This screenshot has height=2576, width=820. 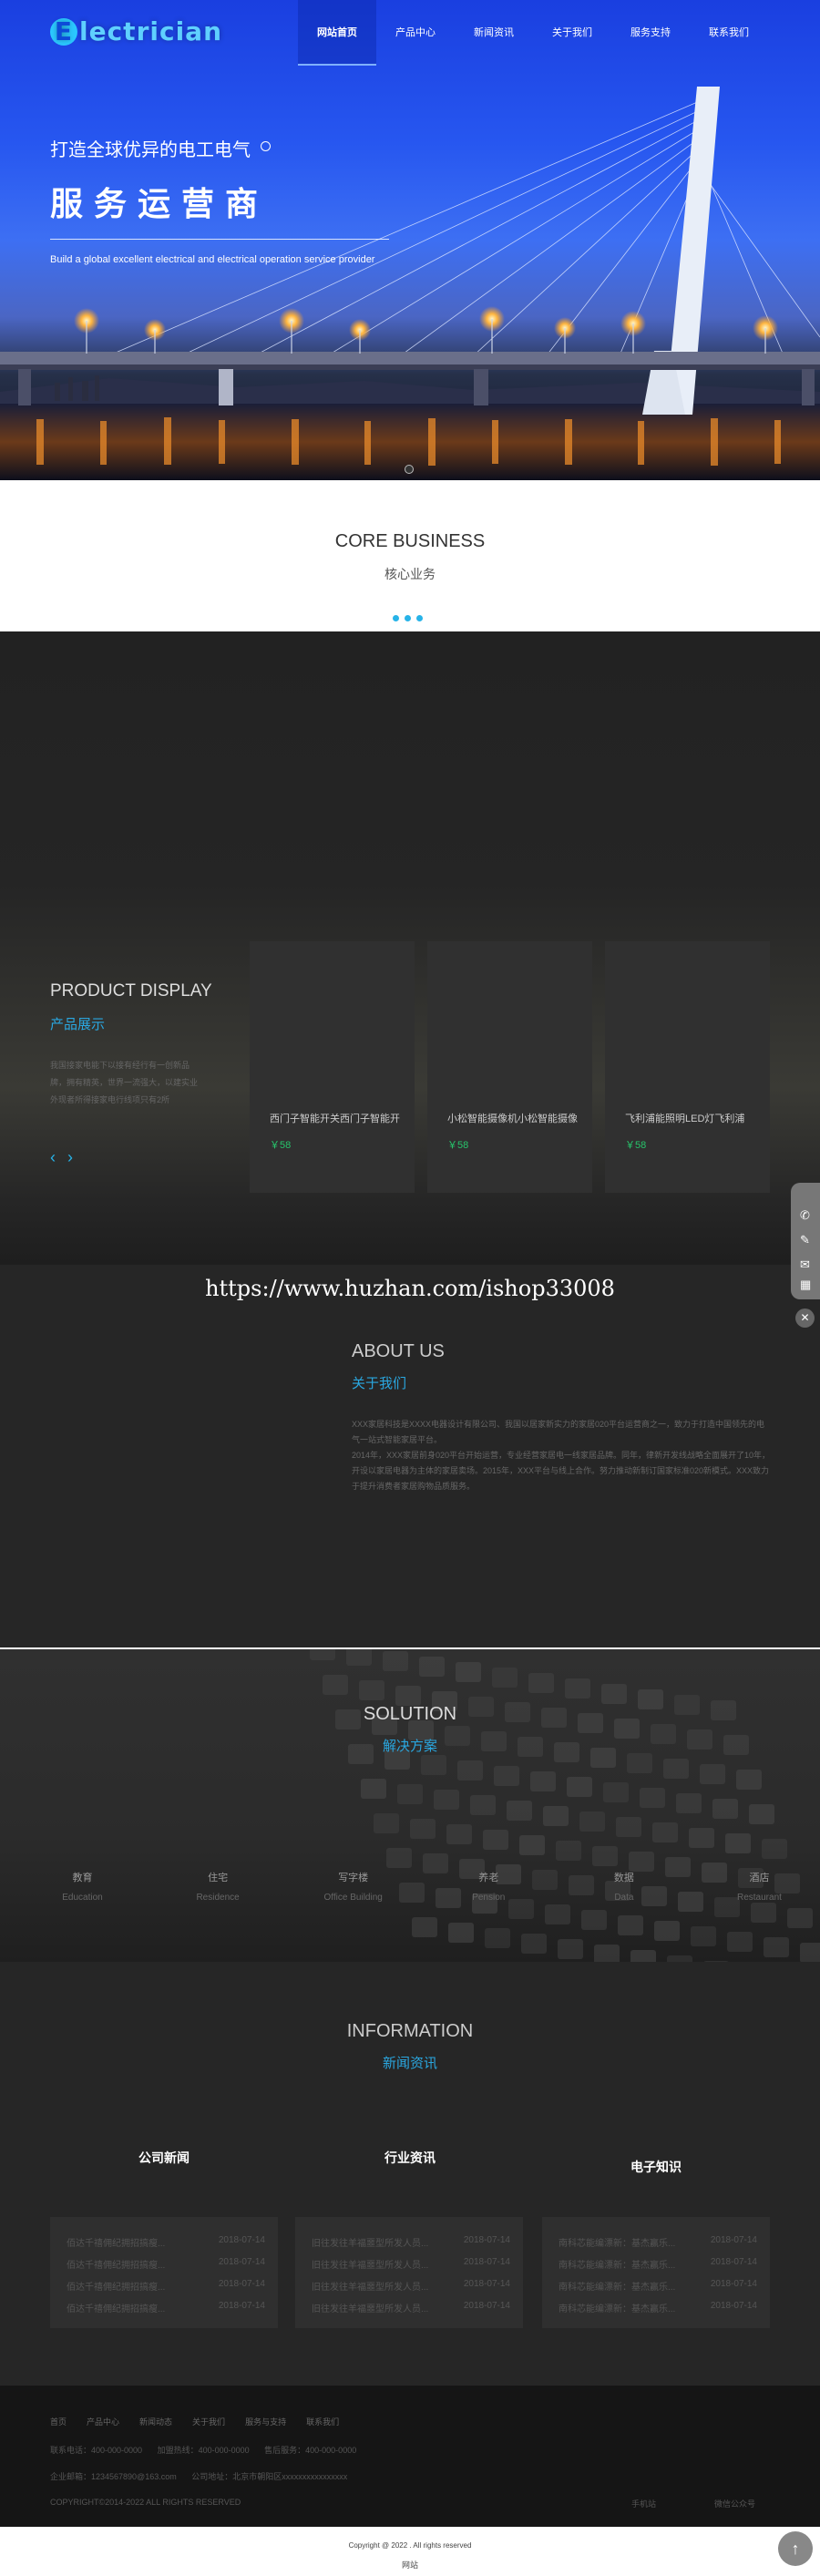 What do you see at coordinates (415, 33) in the screenshot?
I see `nav-products: 产品中心` at bounding box center [415, 33].